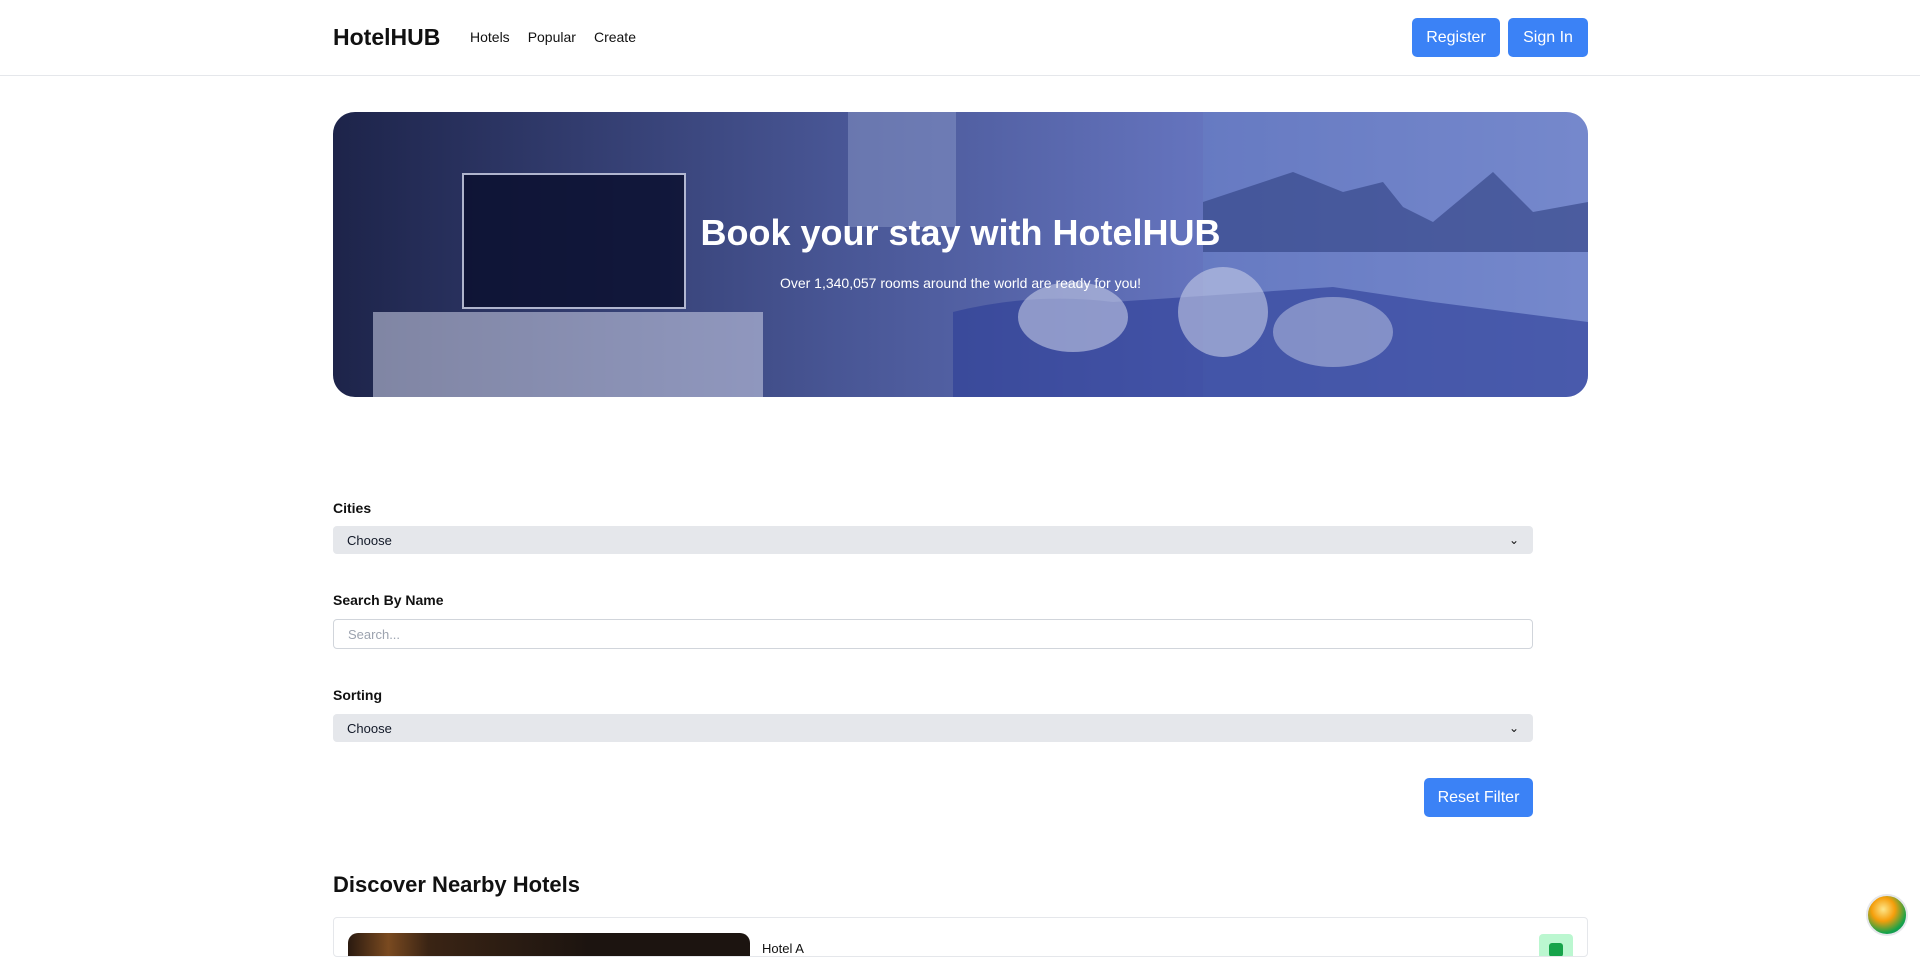 Image resolution: width=1920 pixels, height=957 pixels. What do you see at coordinates (1887, 915) in the screenshot?
I see `floating-widget-icon` at bounding box center [1887, 915].